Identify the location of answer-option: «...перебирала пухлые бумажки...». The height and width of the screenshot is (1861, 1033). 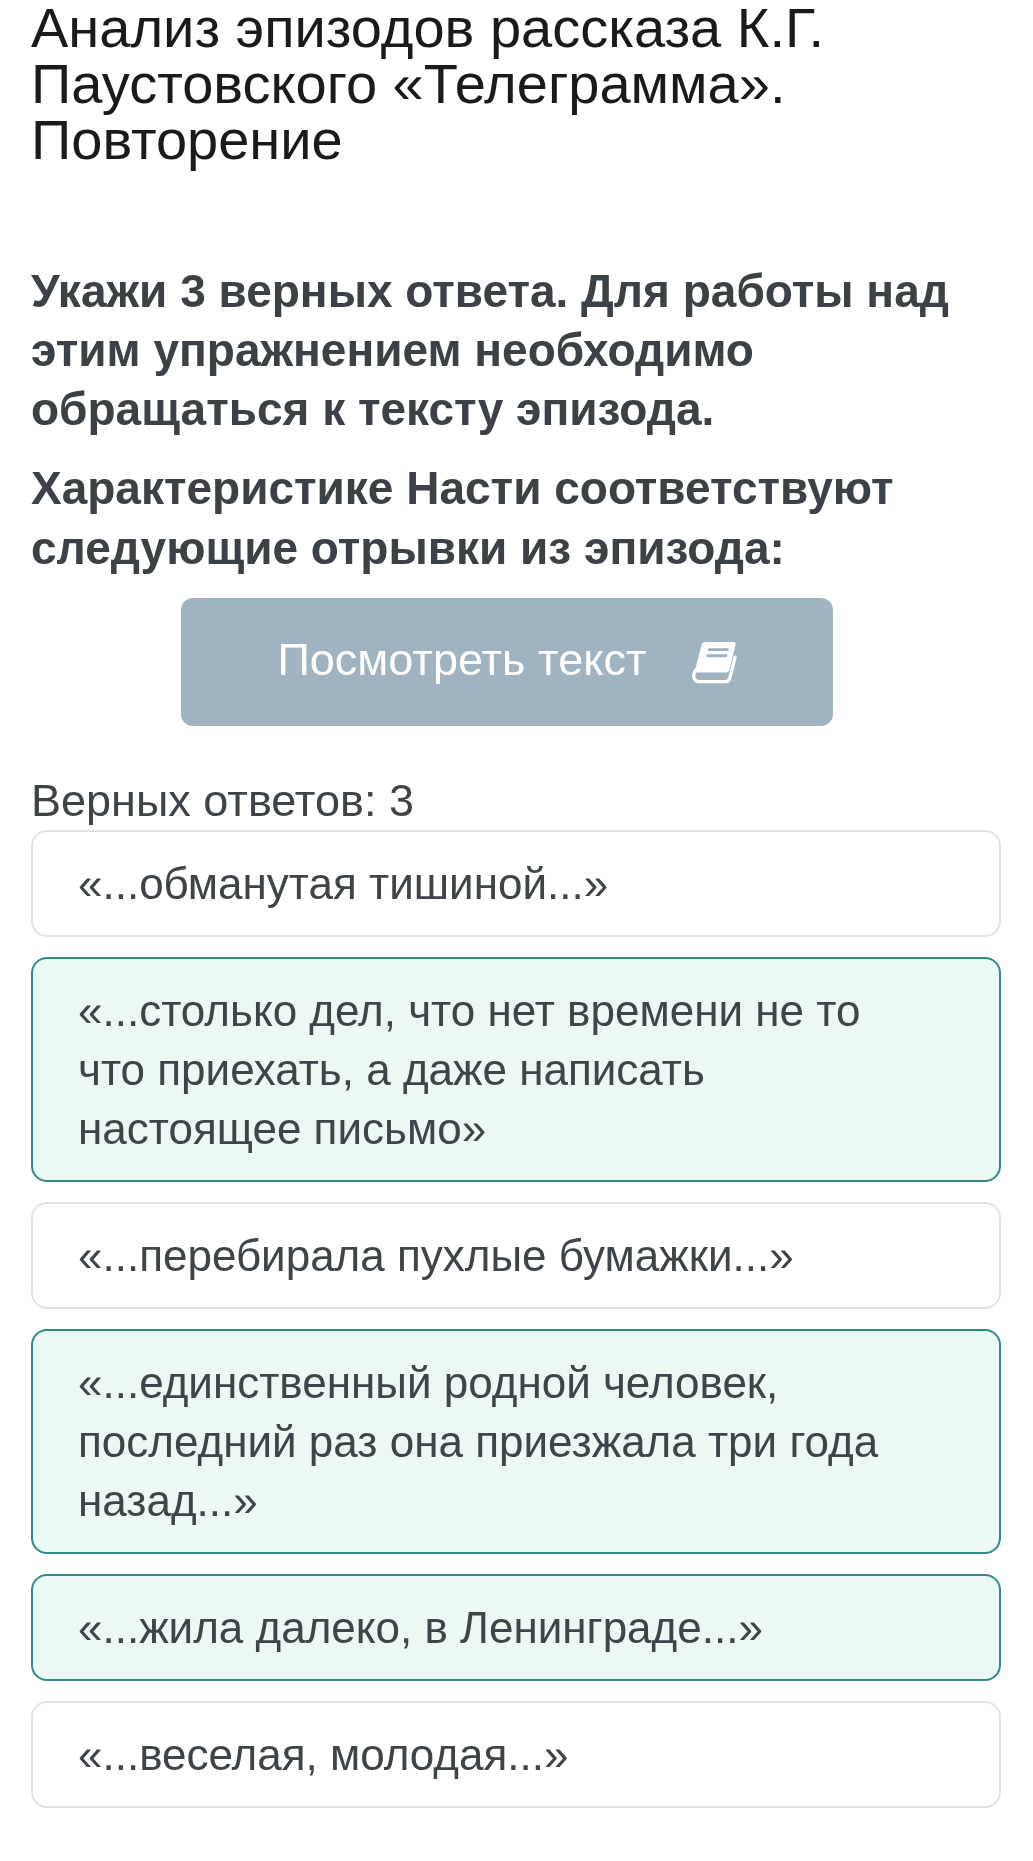
(516, 1255).